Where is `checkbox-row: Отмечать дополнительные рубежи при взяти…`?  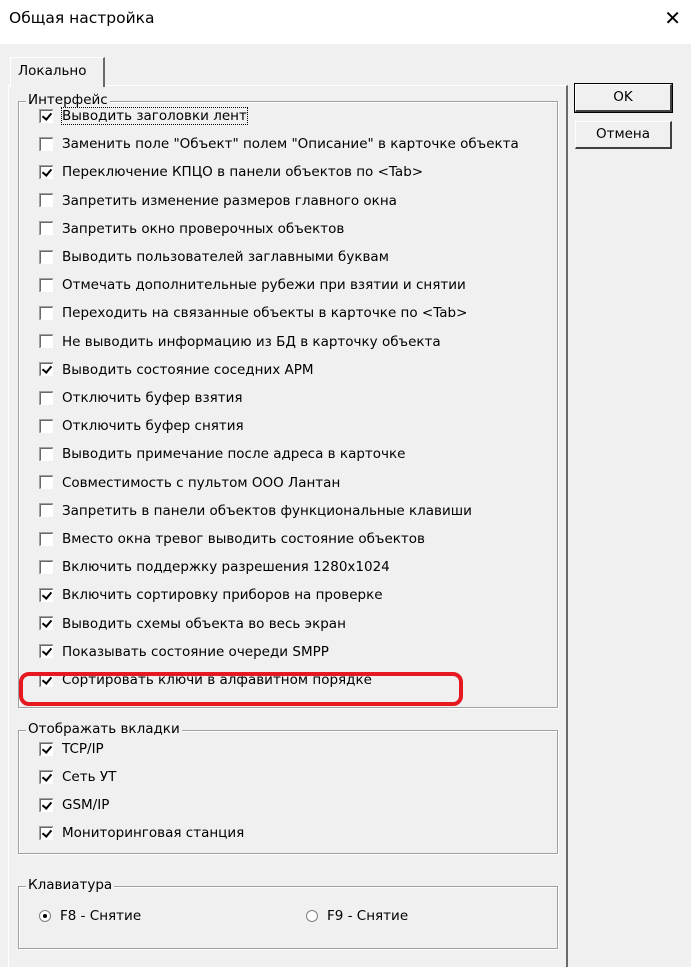 checkbox-row: Отмечать дополнительные рубежи при взяти… is located at coordinates (252, 285).